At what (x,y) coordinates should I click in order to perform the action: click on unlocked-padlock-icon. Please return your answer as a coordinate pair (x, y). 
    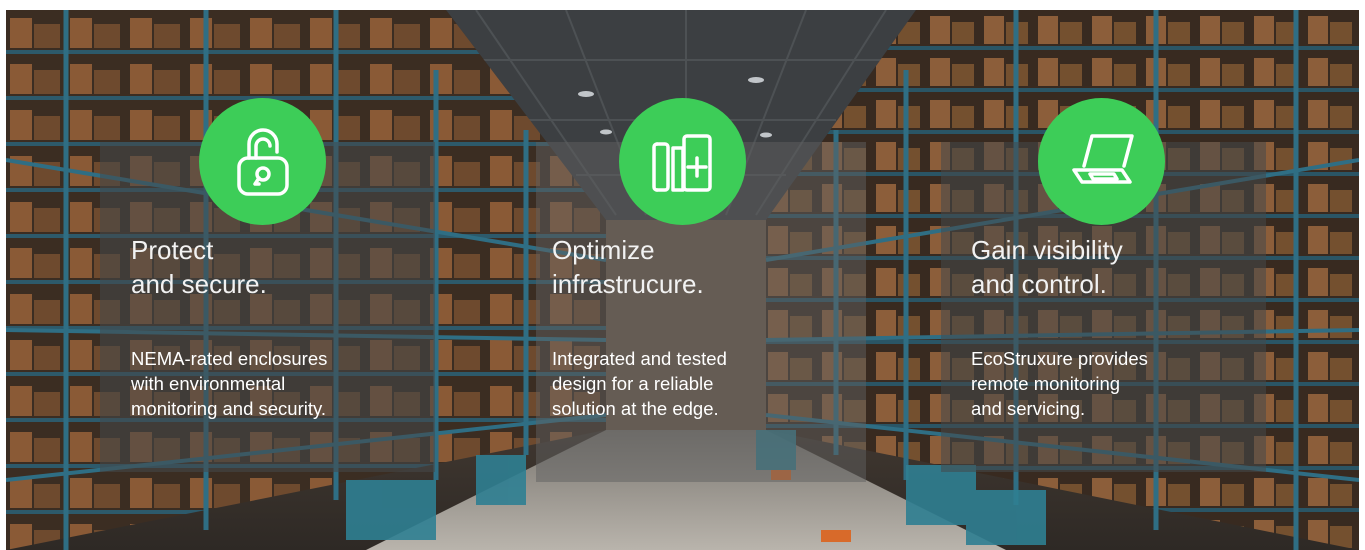
    Looking at the image, I should click on (262, 161).